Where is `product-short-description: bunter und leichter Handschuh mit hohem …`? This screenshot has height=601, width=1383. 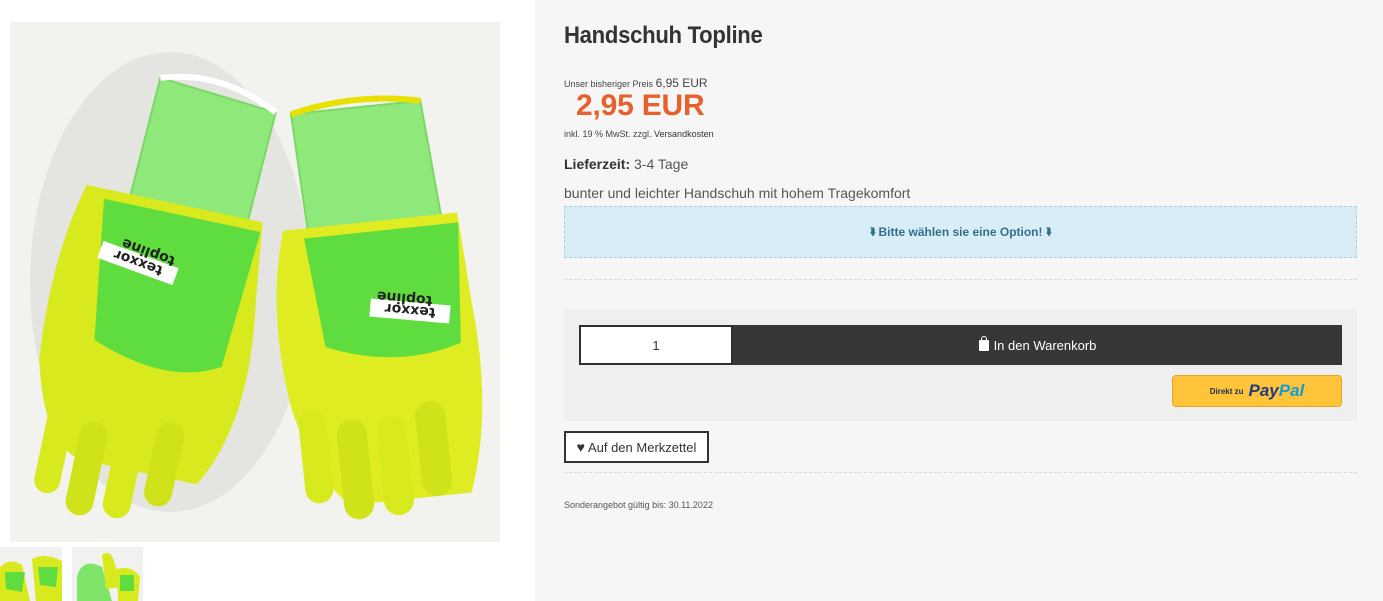 product-short-description: bunter und leichter Handschuh mit hohem … is located at coordinates (737, 193).